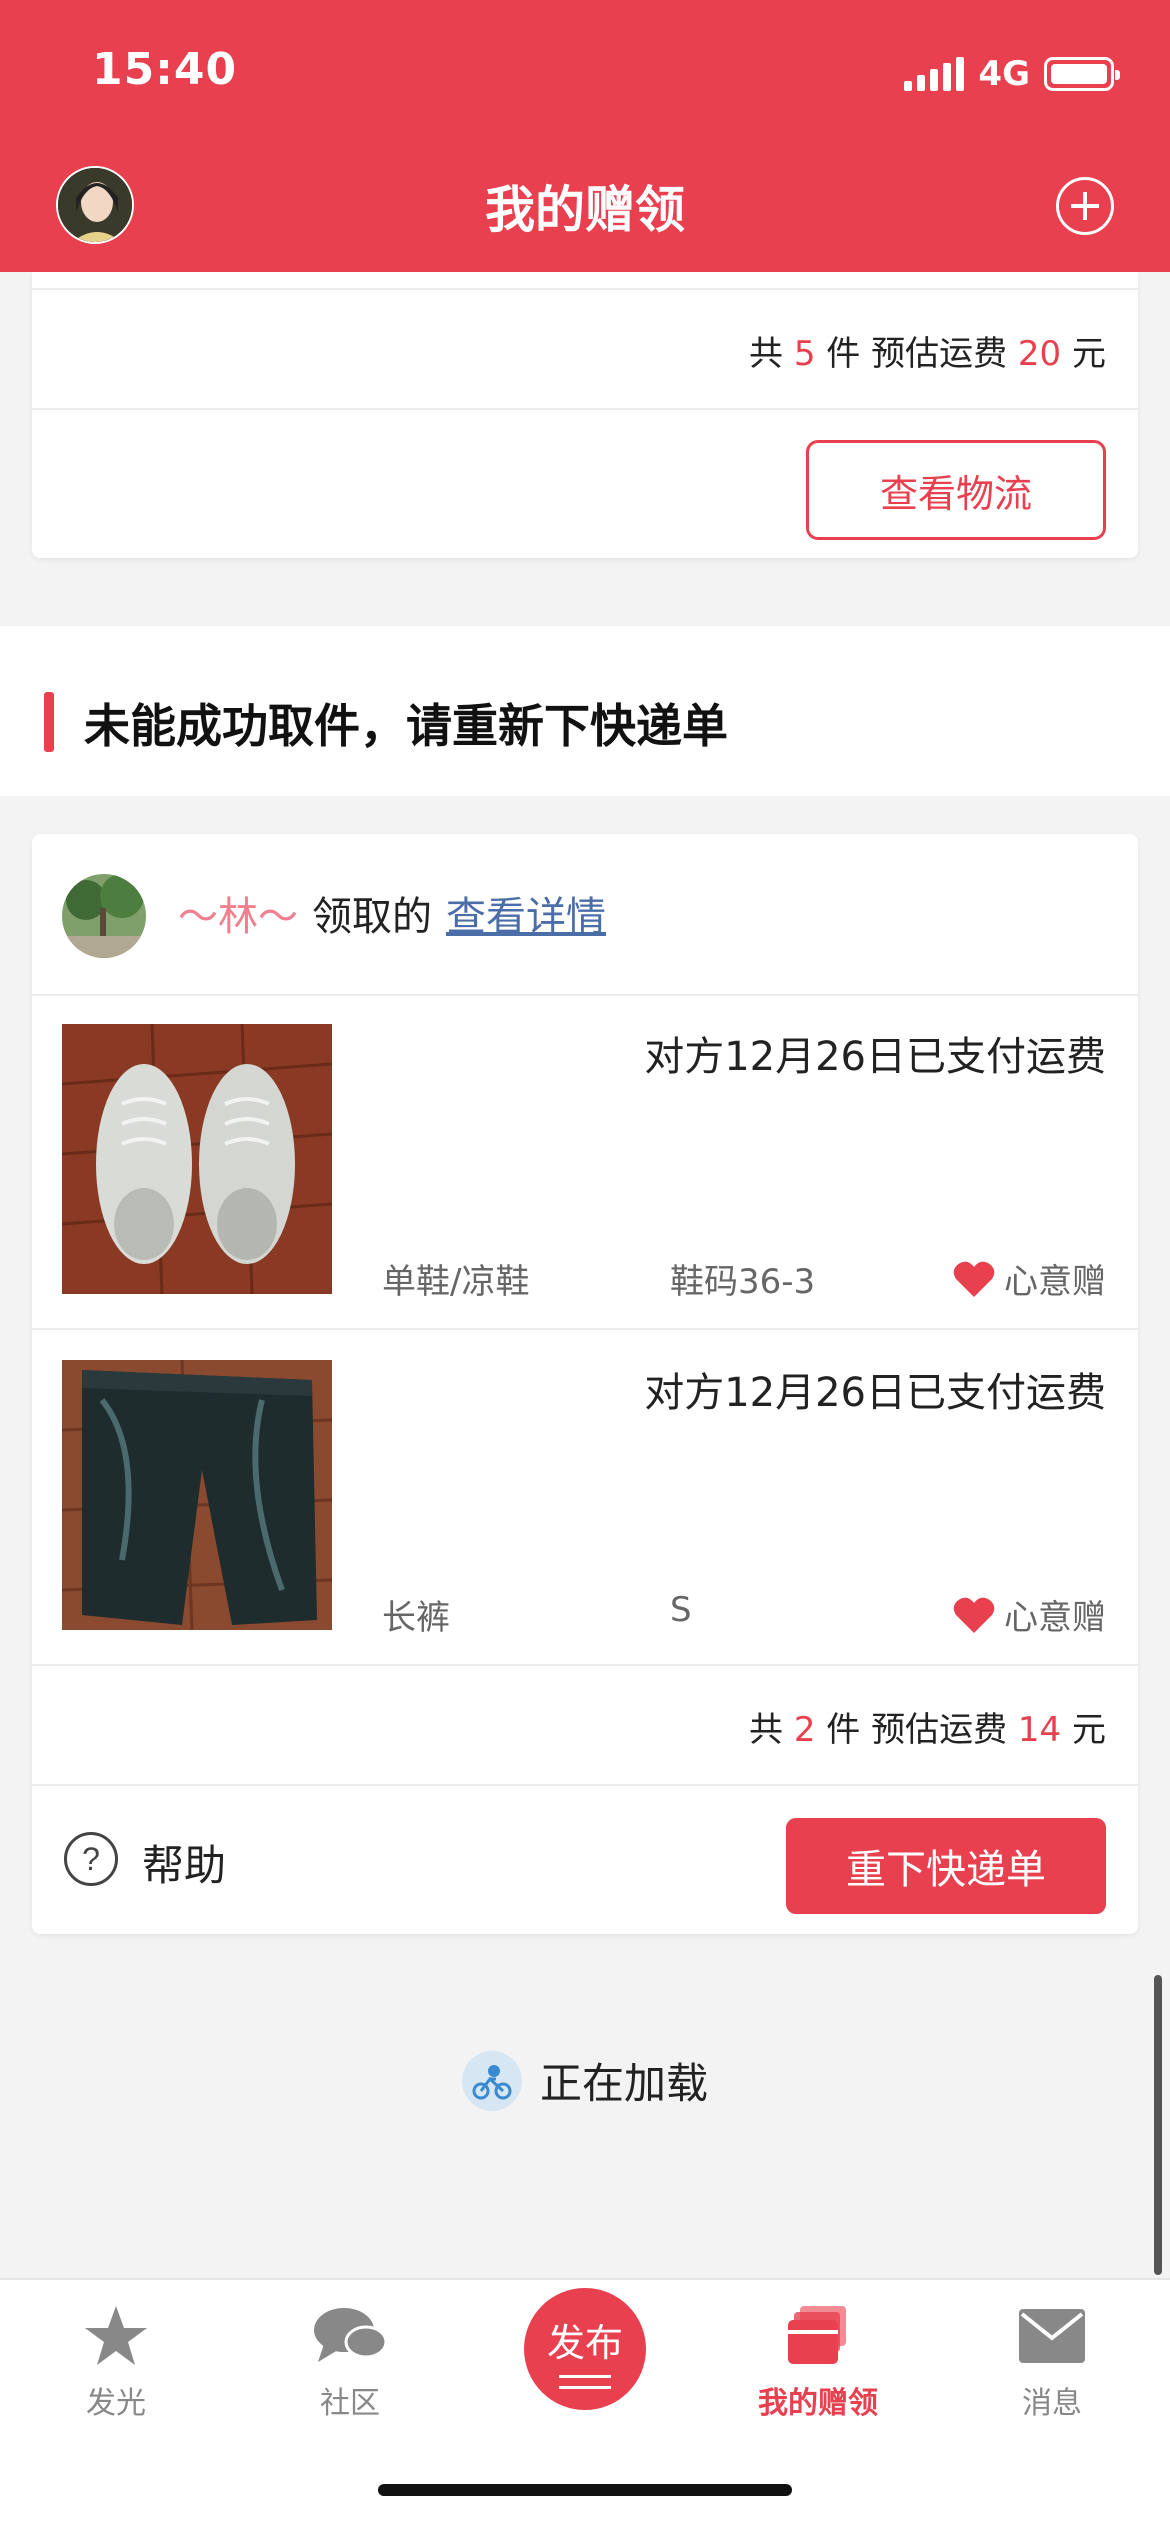  What do you see at coordinates (585, 2125) in the screenshot?
I see `loading-area: 正在加载` at bounding box center [585, 2125].